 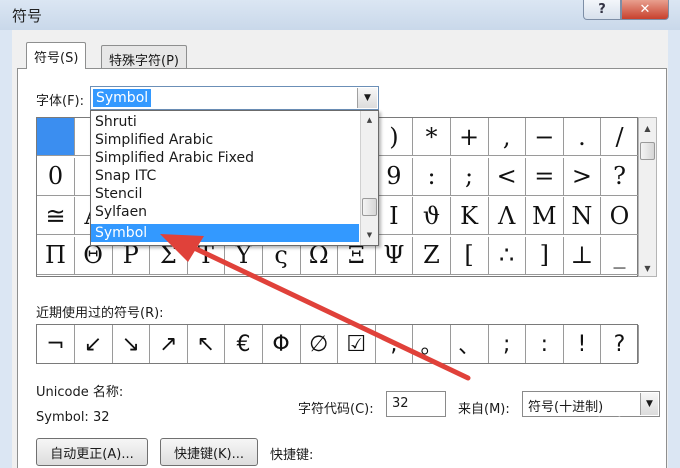 I want to click on symbol-cell: ?, so click(x=620, y=176).